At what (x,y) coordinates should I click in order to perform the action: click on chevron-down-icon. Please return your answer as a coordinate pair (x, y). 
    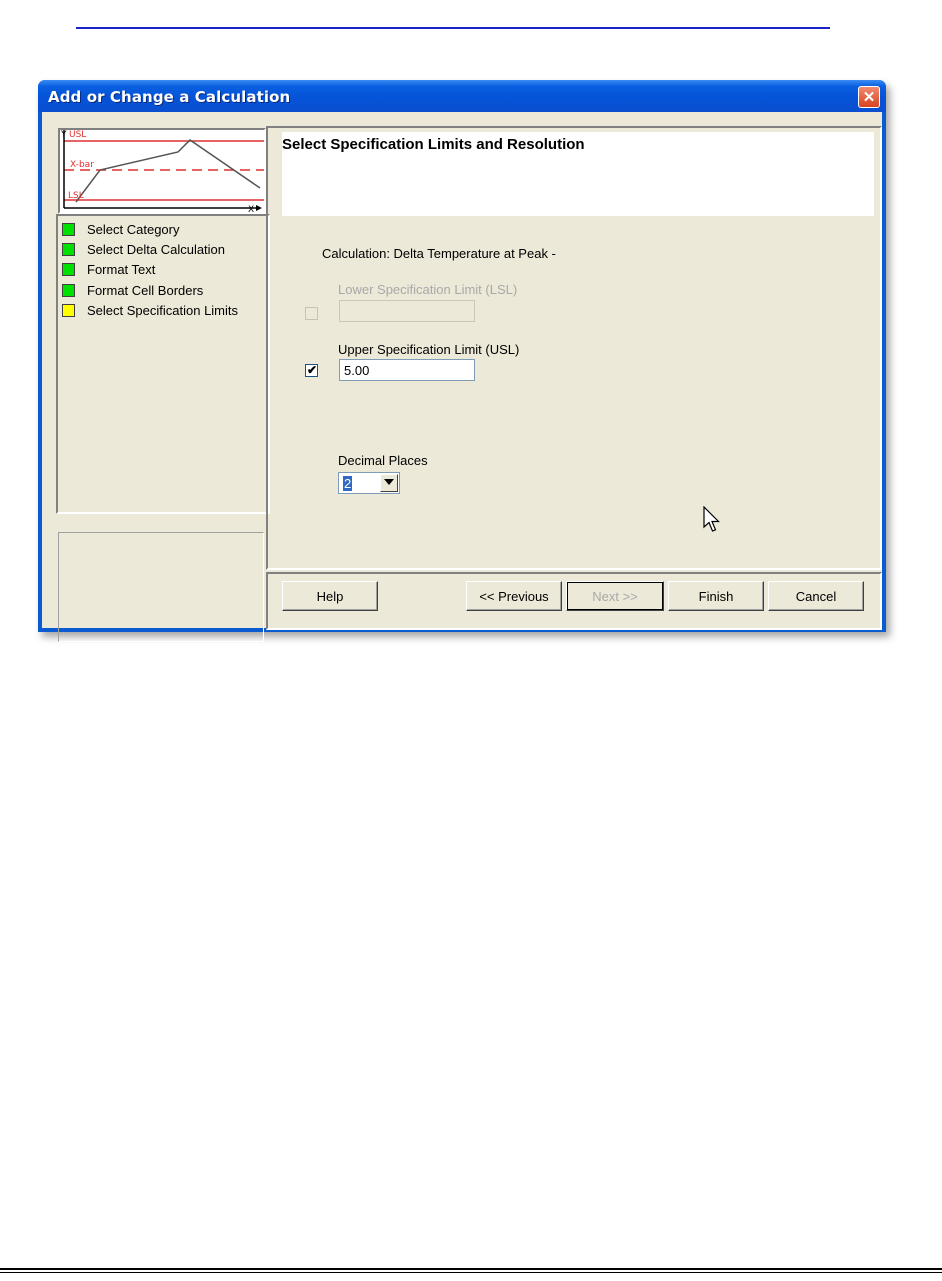
    Looking at the image, I should click on (389, 483).